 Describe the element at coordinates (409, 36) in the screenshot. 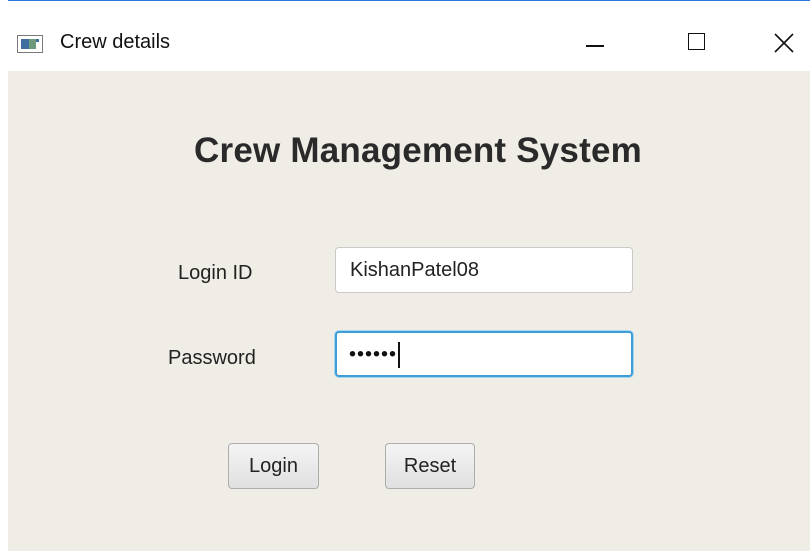

I see `title-bar: Crew details` at that location.